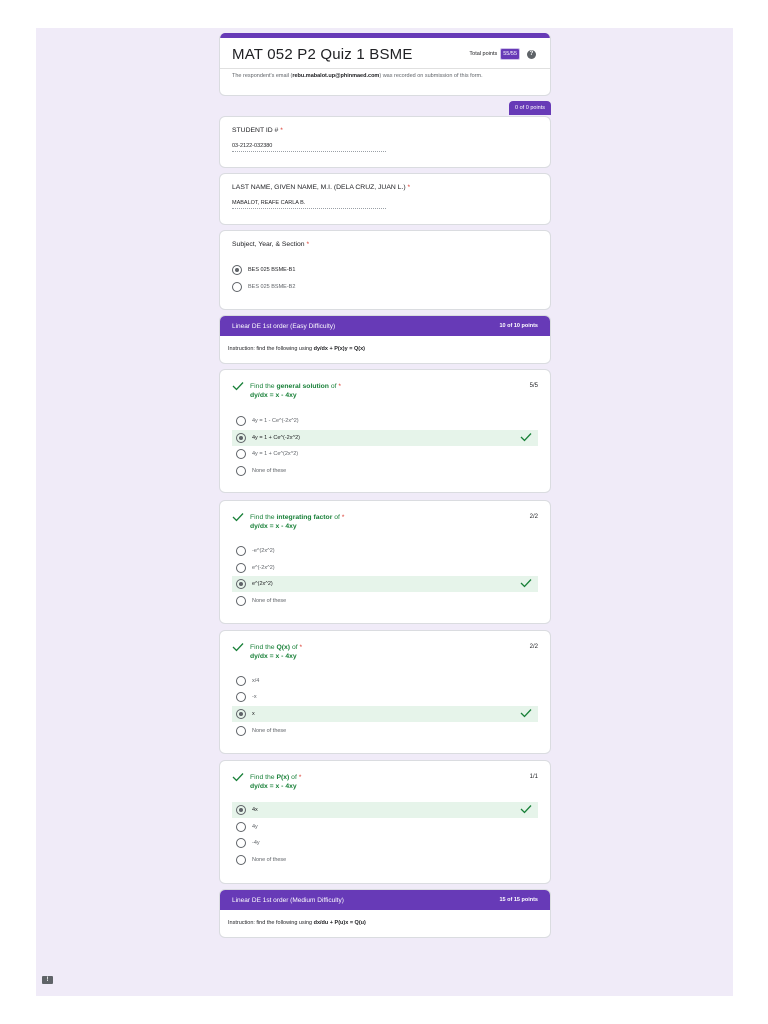 The width and height of the screenshot is (768, 1024). I want to click on question-header: Find the P(x) of * dy/dx = x - 4xy, so click(266, 781).